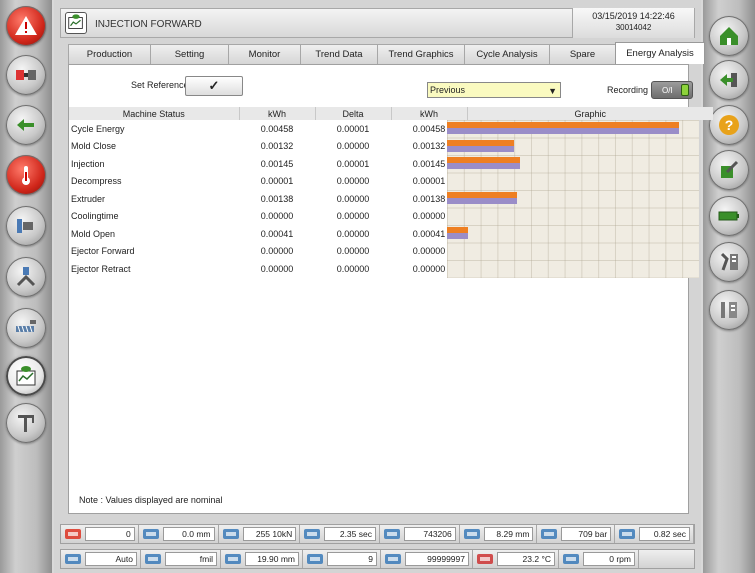 This screenshot has width=755, height=573. What do you see at coordinates (729, 310) in the screenshot?
I see `tool-settings-icon` at bounding box center [729, 310].